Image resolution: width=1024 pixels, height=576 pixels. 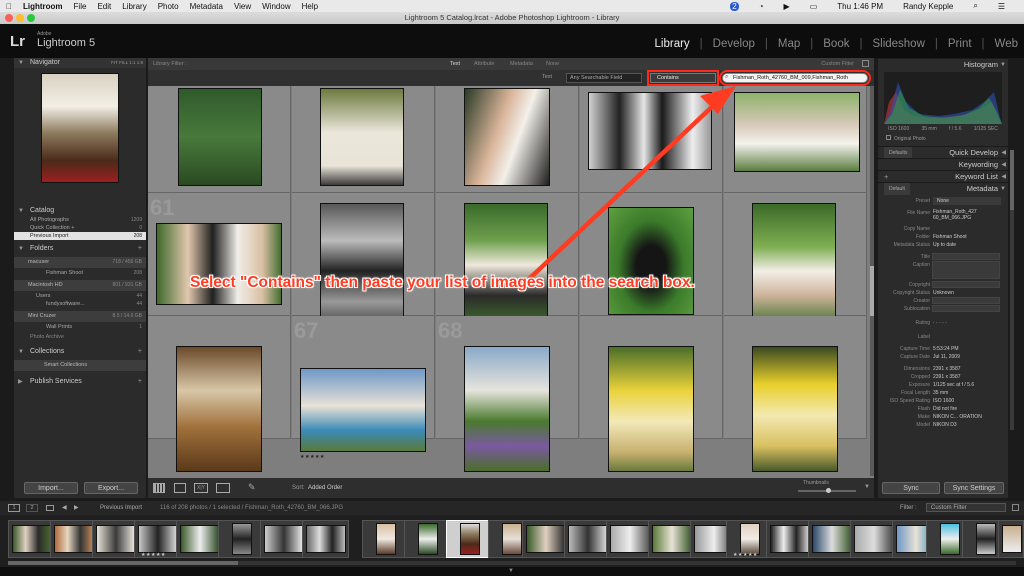 What do you see at coordinates (718, 100) in the screenshot?
I see `annotation-arrow-head` at bounding box center [718, 100].